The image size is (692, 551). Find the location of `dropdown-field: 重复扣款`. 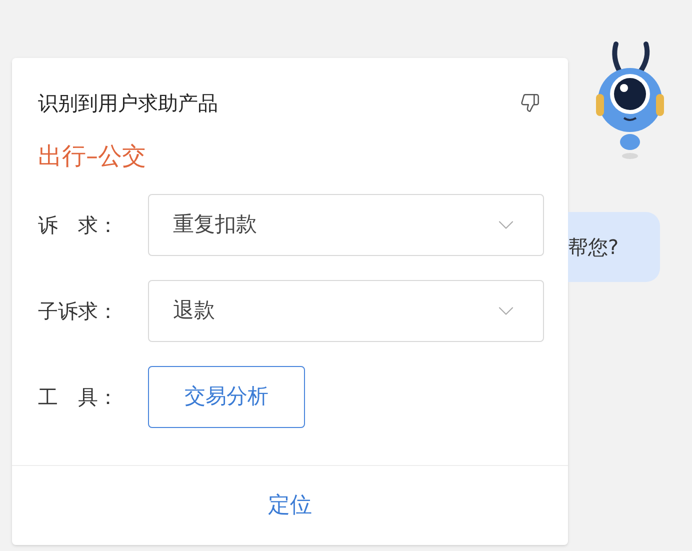

dropdown-field: 重复扣款 is located at coordinates (346, 225).